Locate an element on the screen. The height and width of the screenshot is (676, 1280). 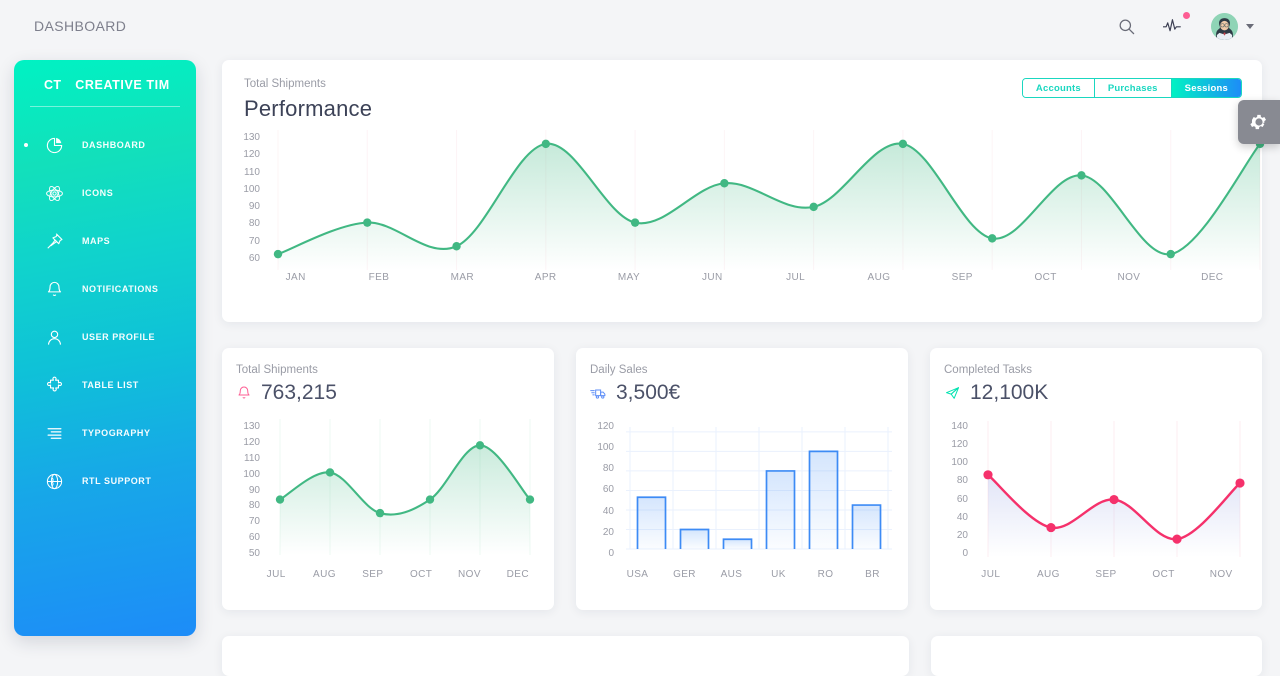
topbar-actions is located at coordinates (1184, 26).